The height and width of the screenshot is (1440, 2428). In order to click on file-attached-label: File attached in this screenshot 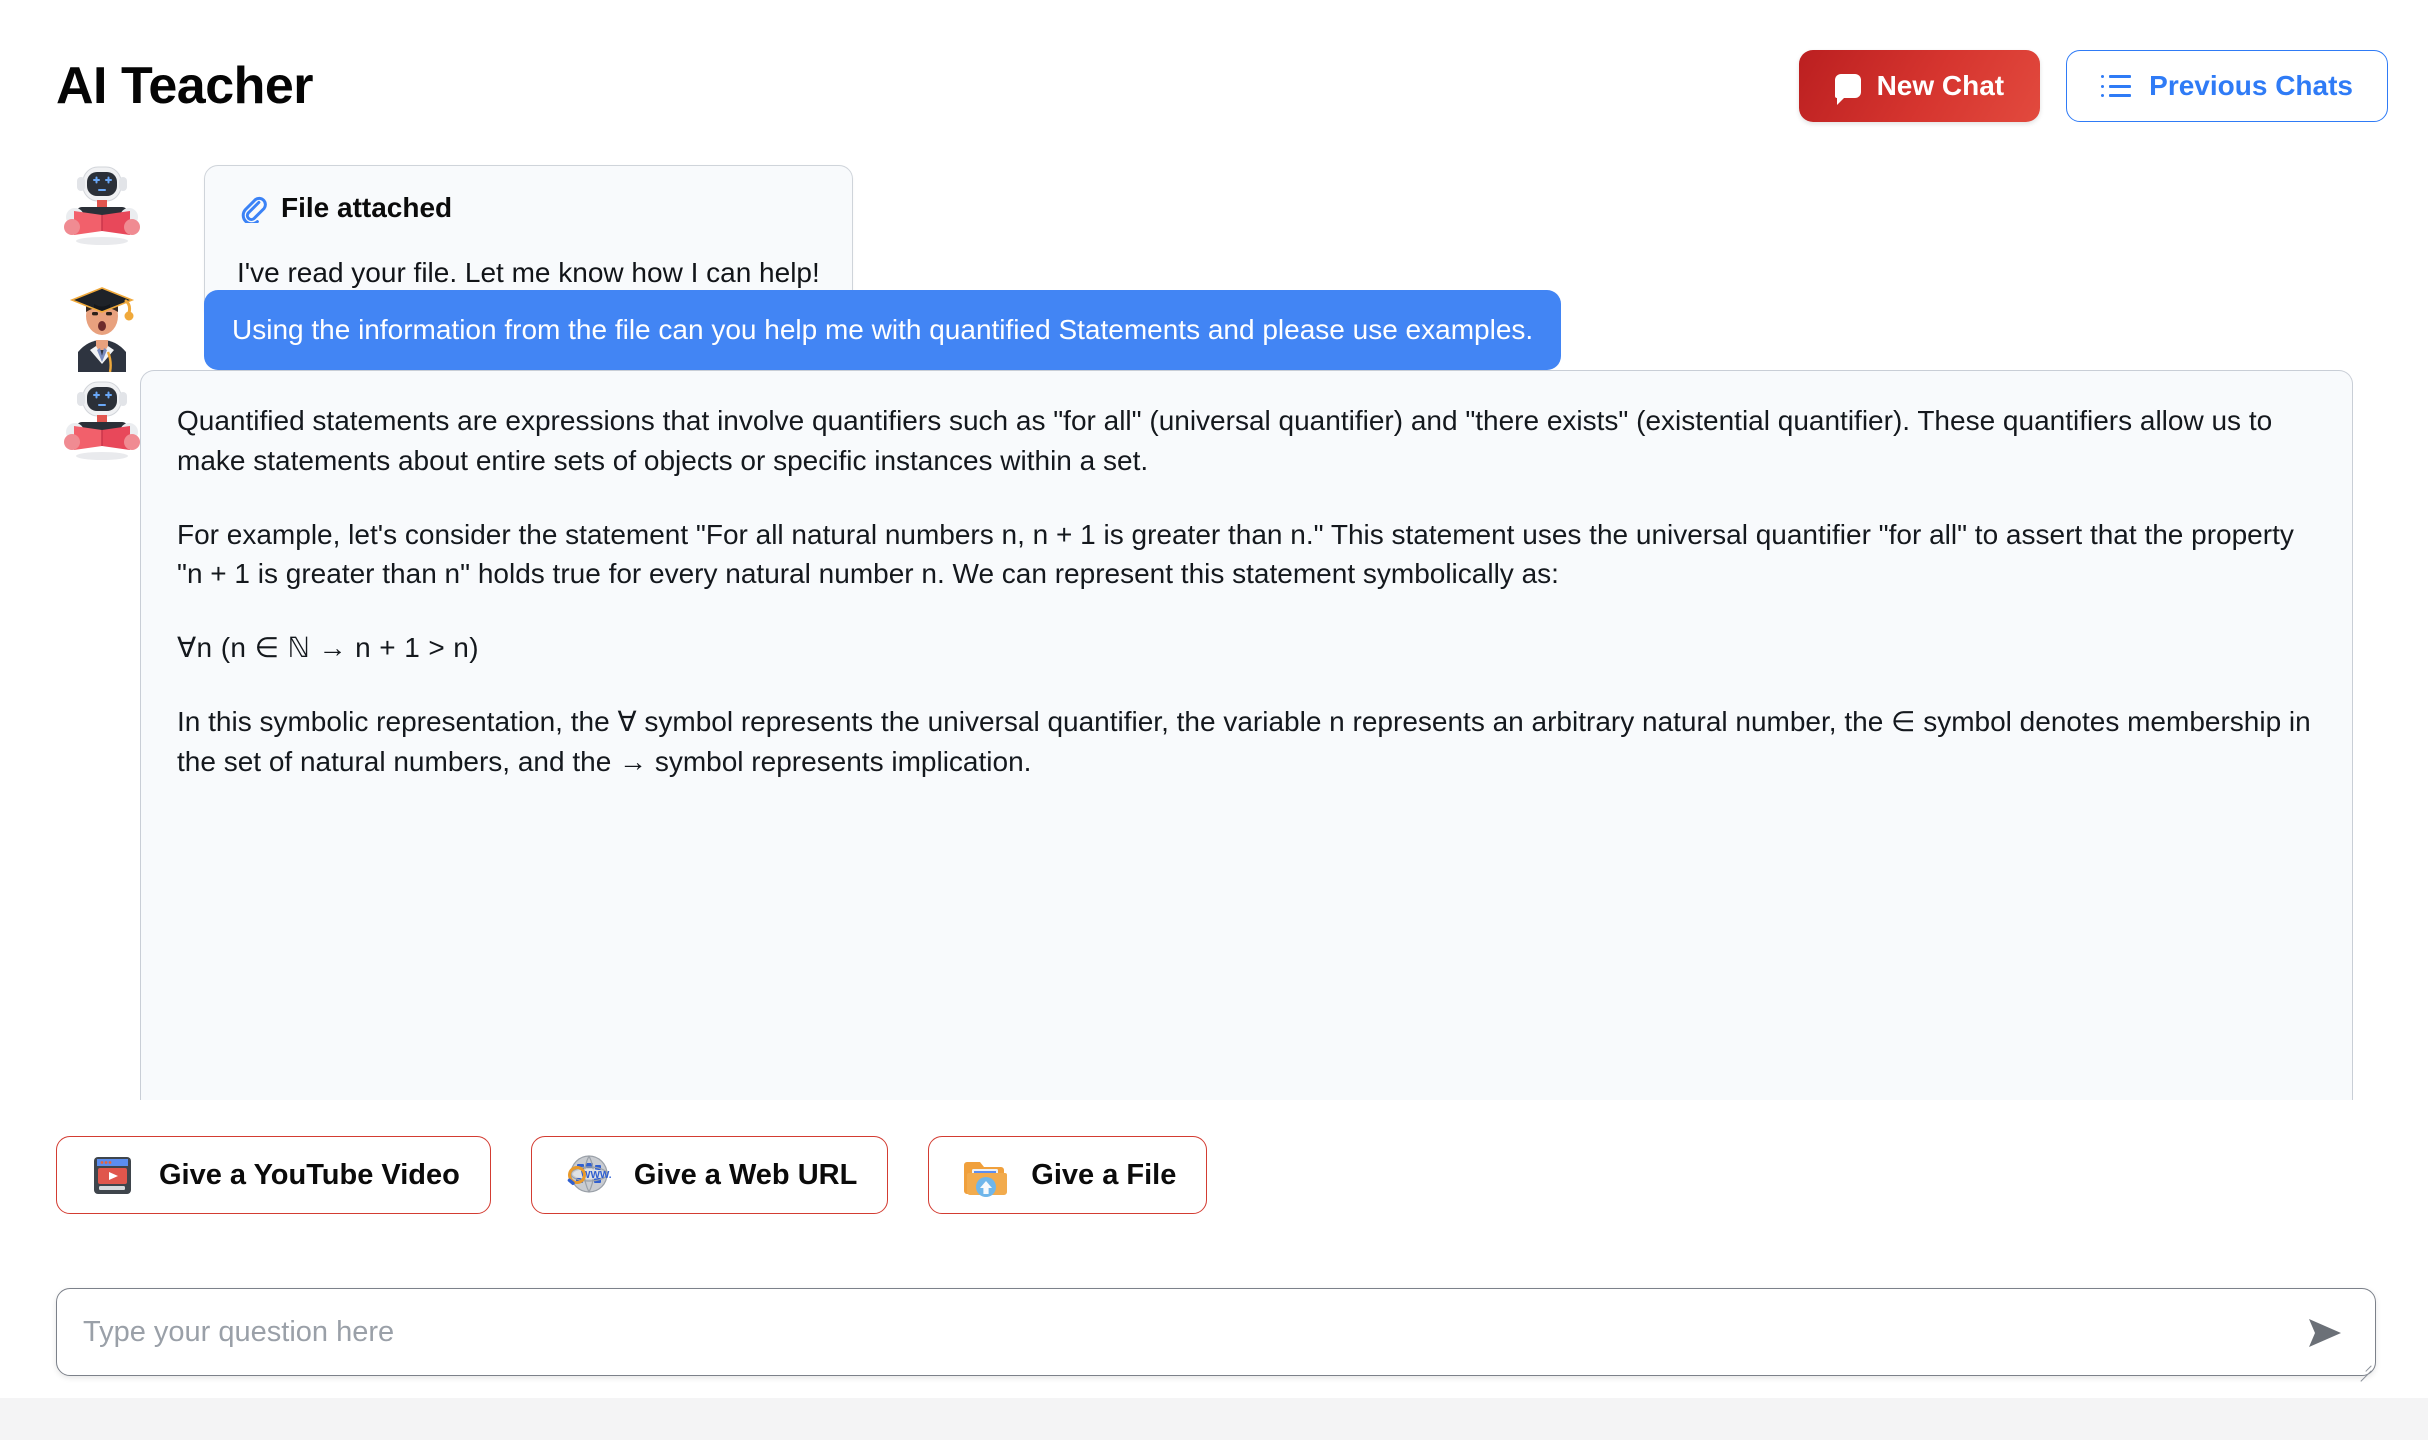, I will do `click(367, 207)`.